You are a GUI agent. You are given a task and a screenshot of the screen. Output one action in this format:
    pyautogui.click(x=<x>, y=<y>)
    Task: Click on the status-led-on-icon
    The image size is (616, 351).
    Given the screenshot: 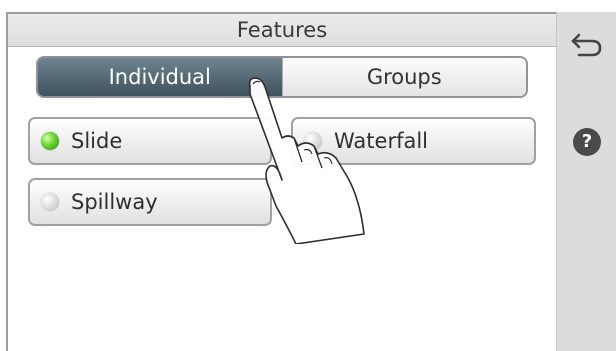 What is the action you would take?
    pyautogui.click(x=50, y=141)
    